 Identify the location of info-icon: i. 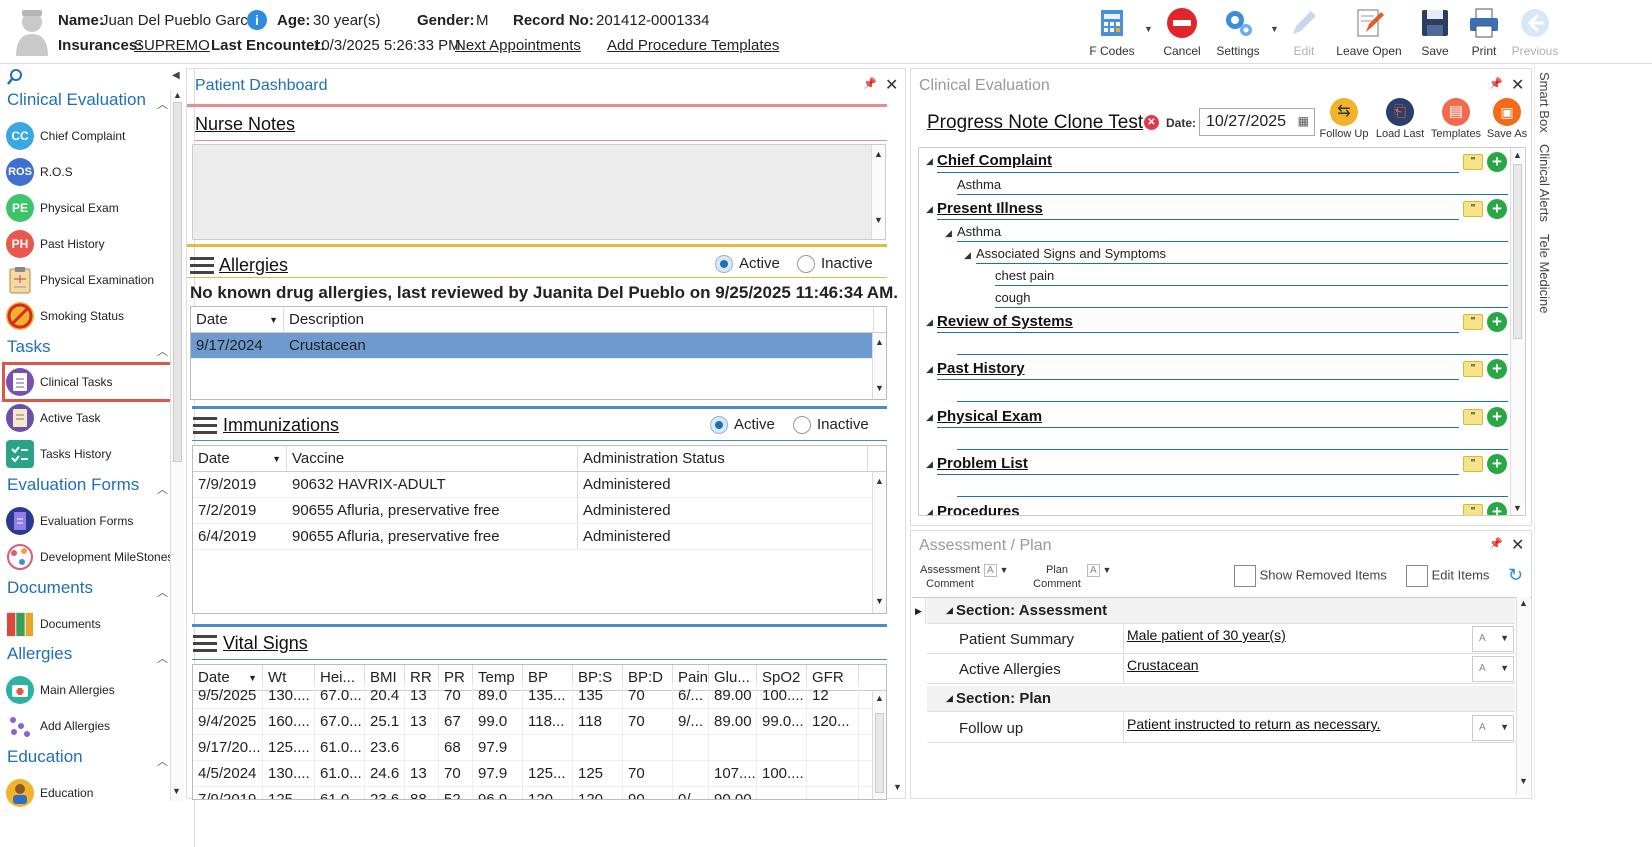
(257, 20).